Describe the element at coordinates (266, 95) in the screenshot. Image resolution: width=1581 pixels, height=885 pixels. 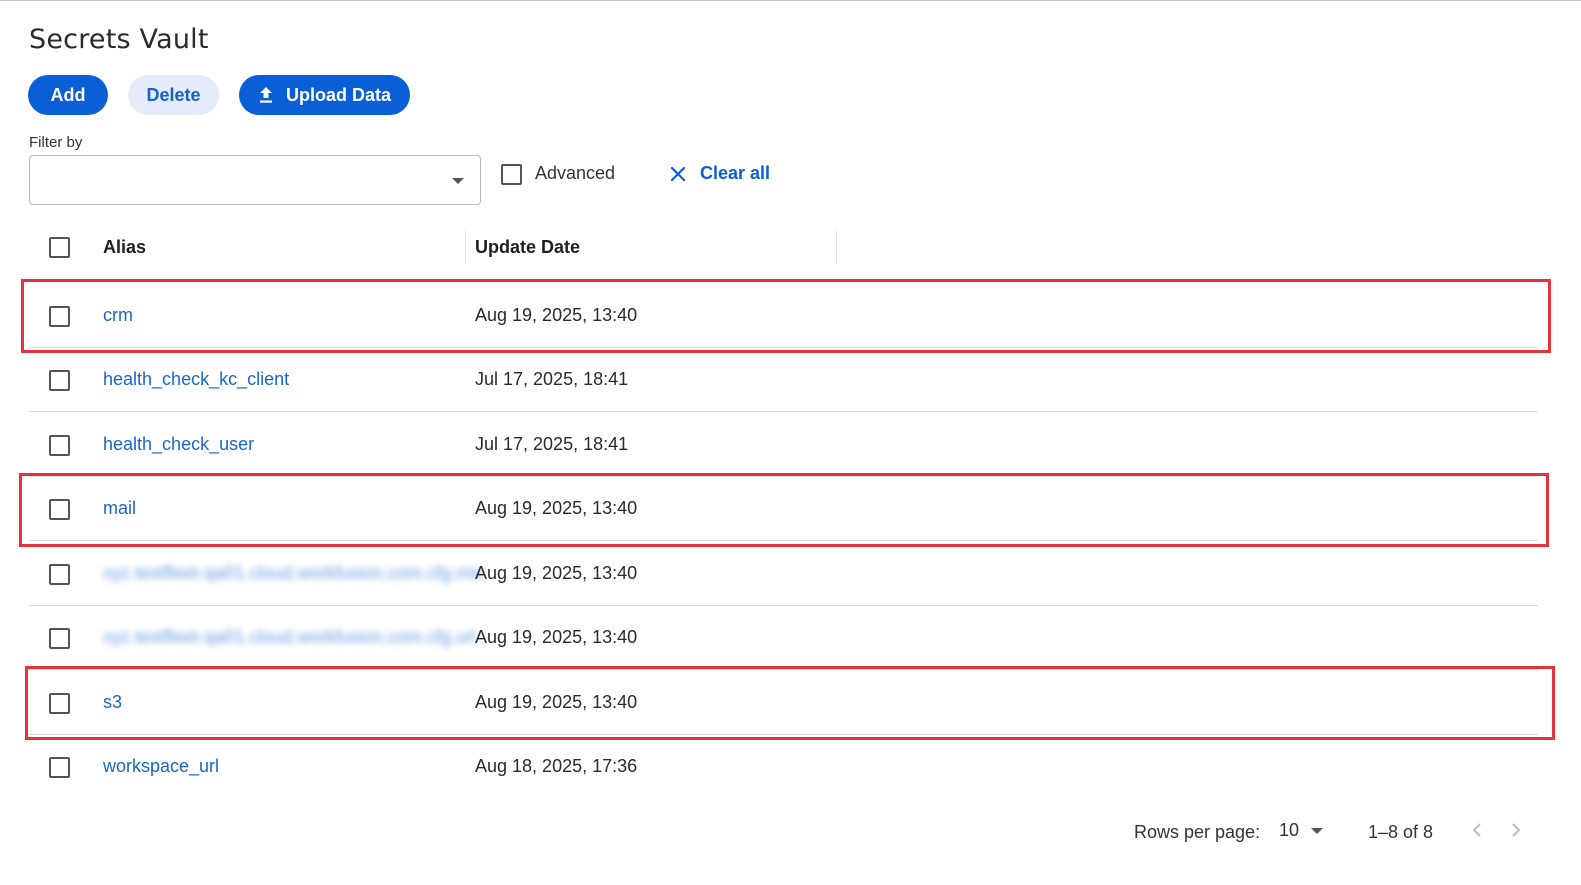
I see `upload-icon` at that location.